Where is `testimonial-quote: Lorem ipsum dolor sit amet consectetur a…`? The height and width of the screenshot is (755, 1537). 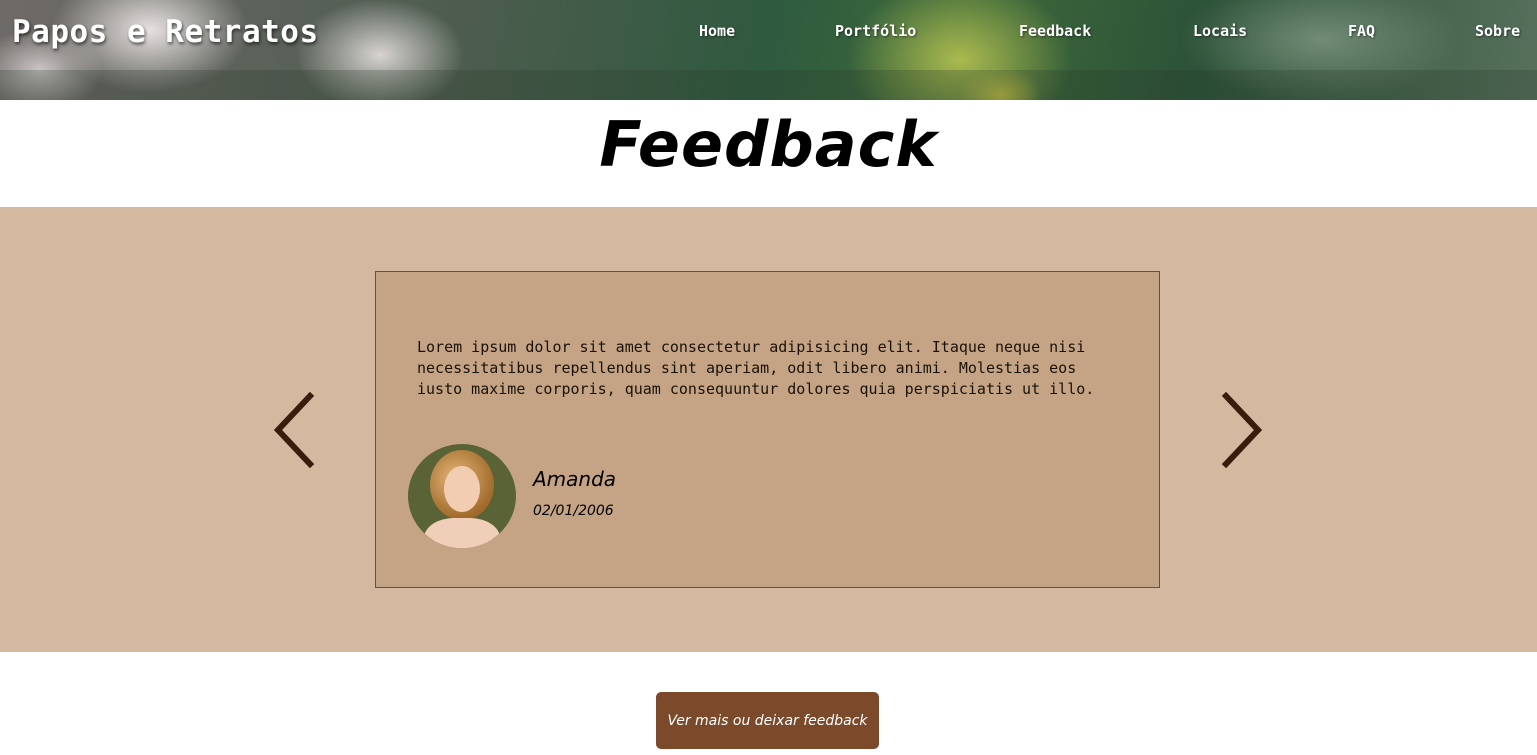 testimonial-quote: Lorem ipsum dolor sit amet consectetur a… is located at coordinates (756, 368).